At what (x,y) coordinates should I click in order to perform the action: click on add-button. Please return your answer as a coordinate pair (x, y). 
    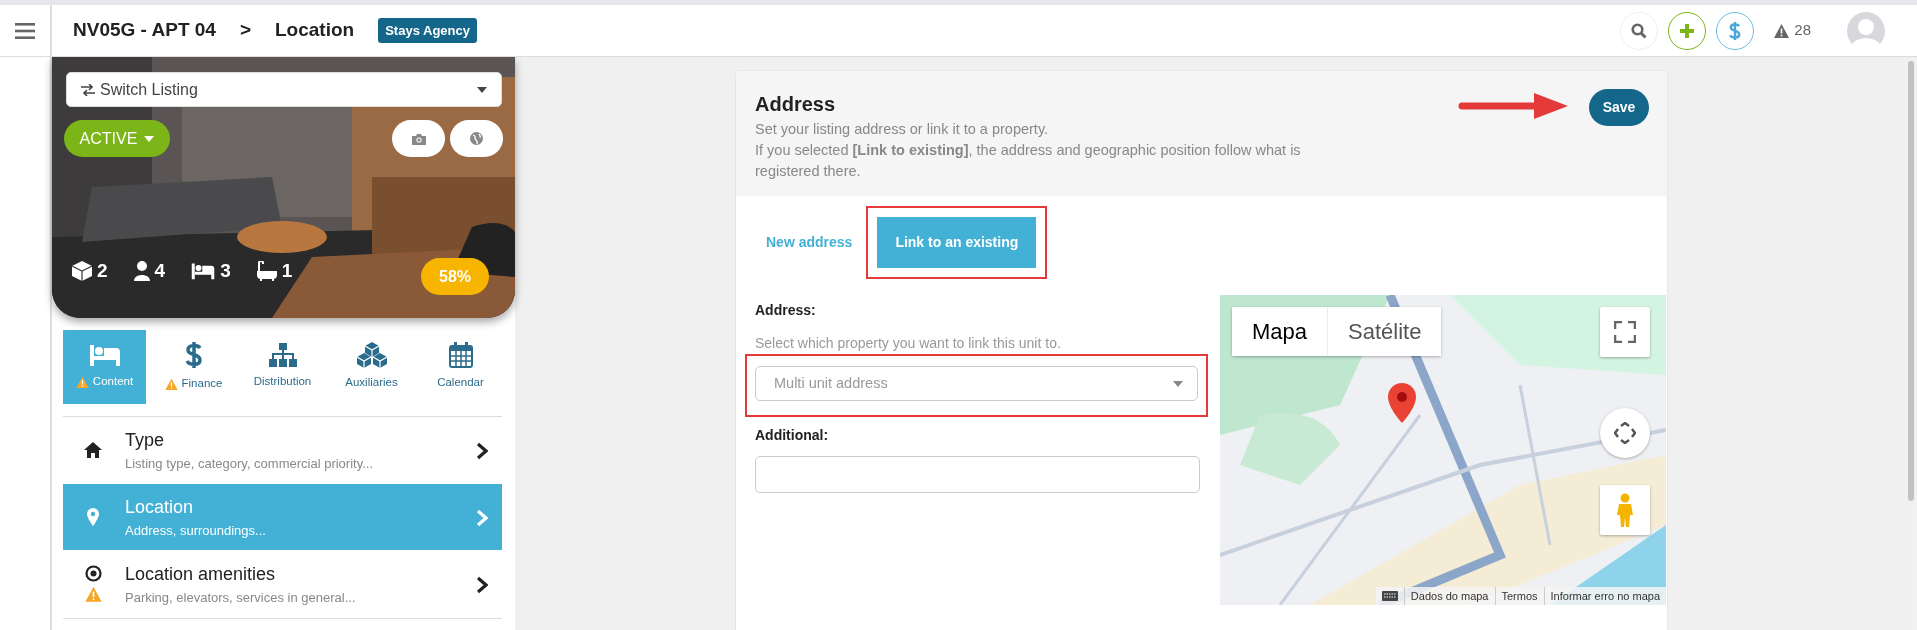
    Looking at the image, I should click on (1687, 30).